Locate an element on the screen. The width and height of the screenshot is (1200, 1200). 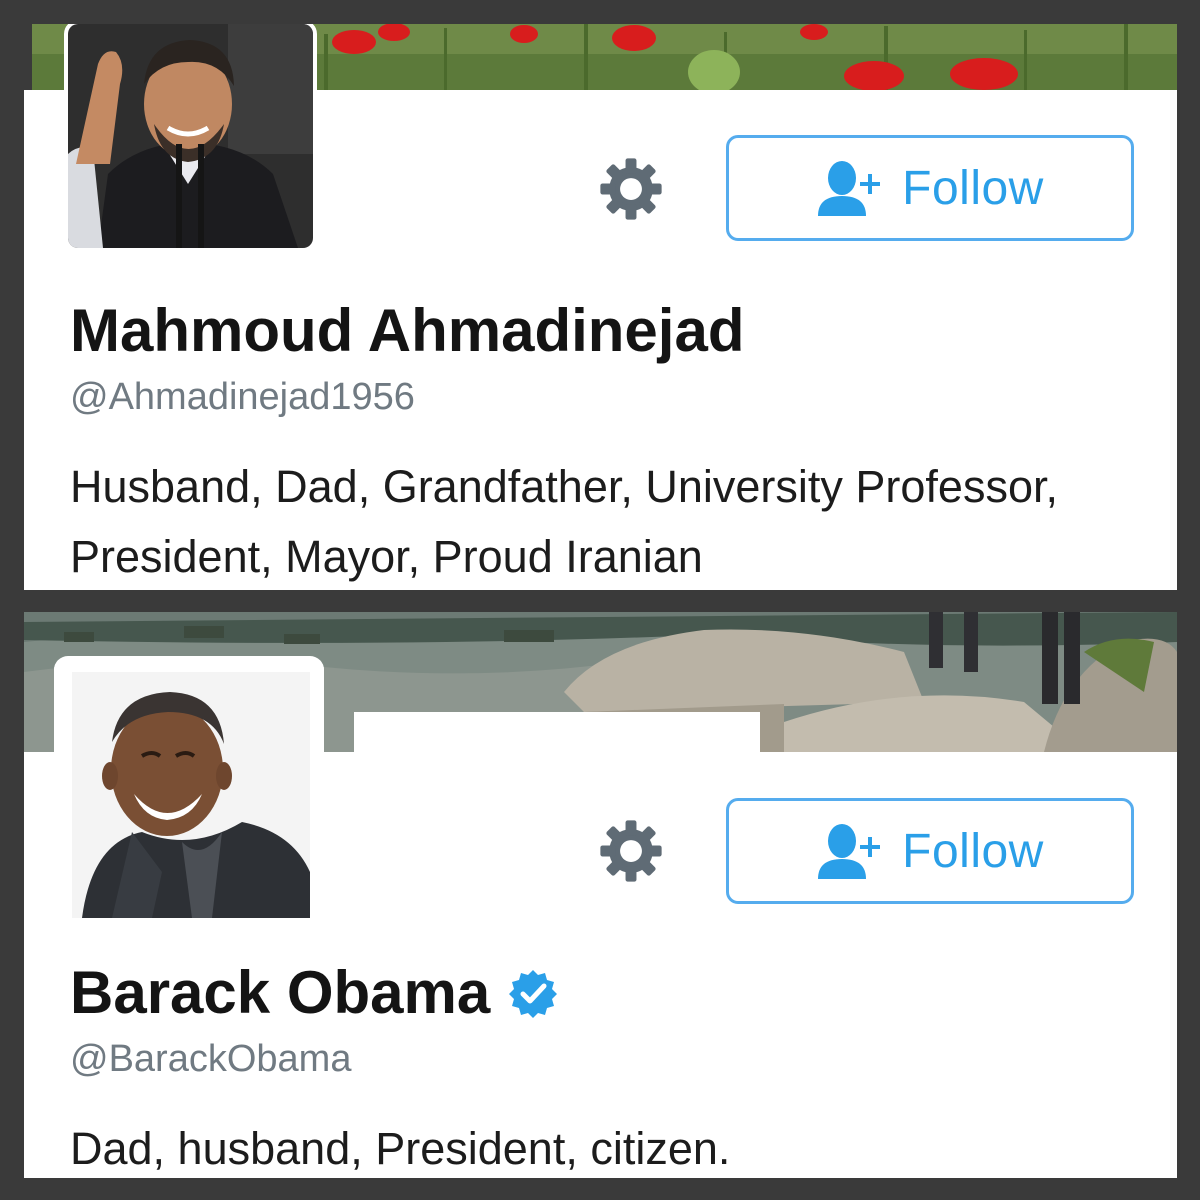
user-handle: @Ahmadinejad1956 is located at coordinates (242, 397).